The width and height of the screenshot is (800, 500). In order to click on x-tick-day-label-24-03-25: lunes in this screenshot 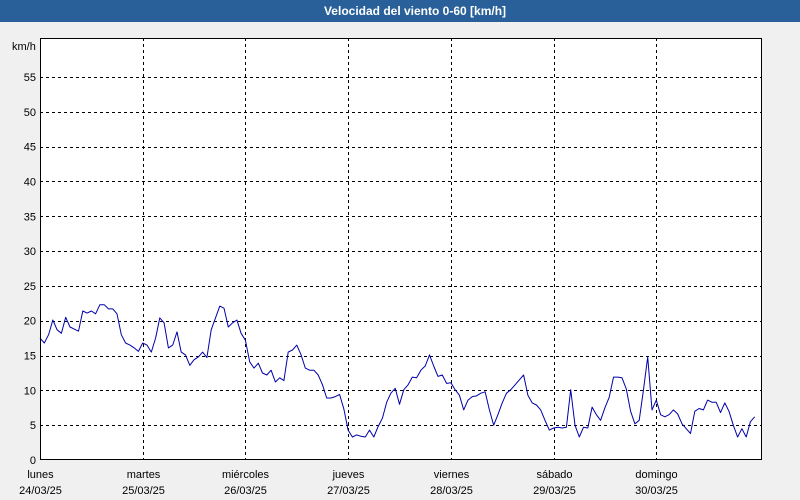, I will do `click(40, 475)`.